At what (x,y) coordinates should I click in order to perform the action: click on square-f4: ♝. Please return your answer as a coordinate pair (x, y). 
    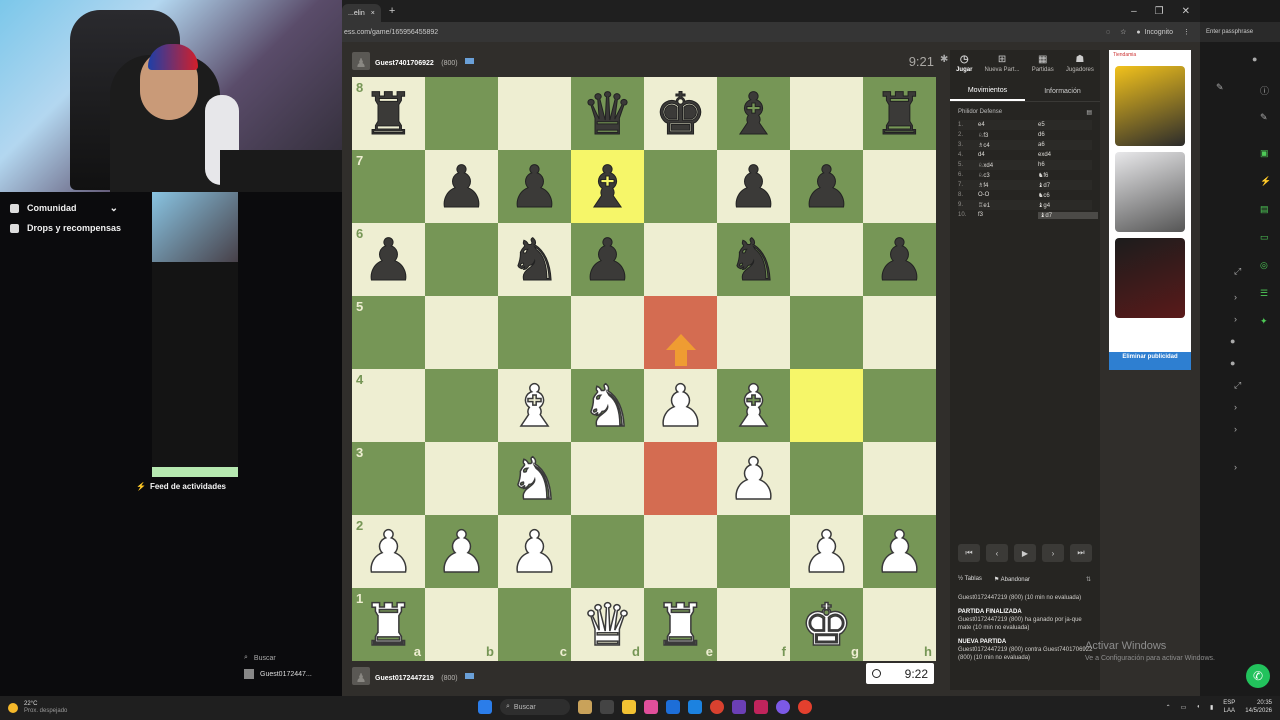
    Looking at the image, I should click on (753, 405).